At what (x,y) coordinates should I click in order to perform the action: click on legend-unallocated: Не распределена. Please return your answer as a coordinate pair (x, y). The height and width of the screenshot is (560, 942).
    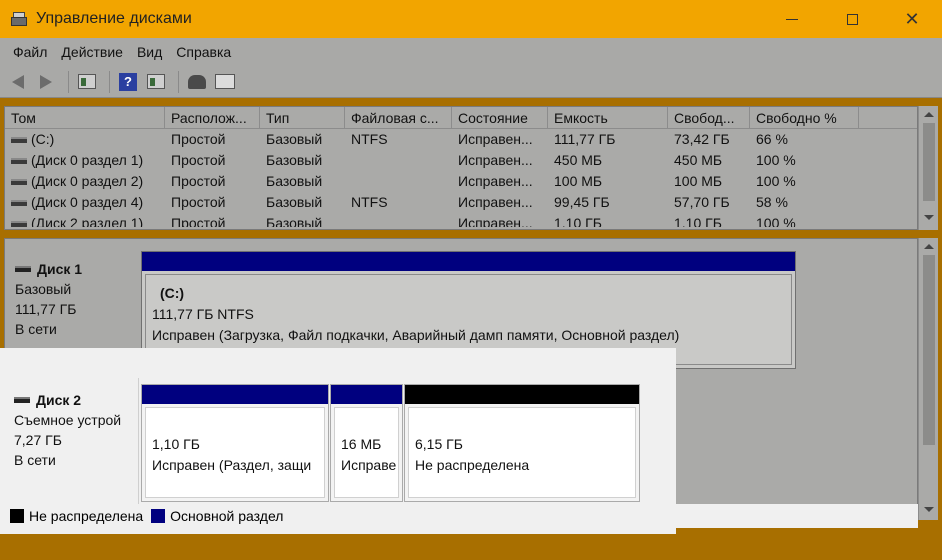
    Looking at the image, I should click on (86, 516).